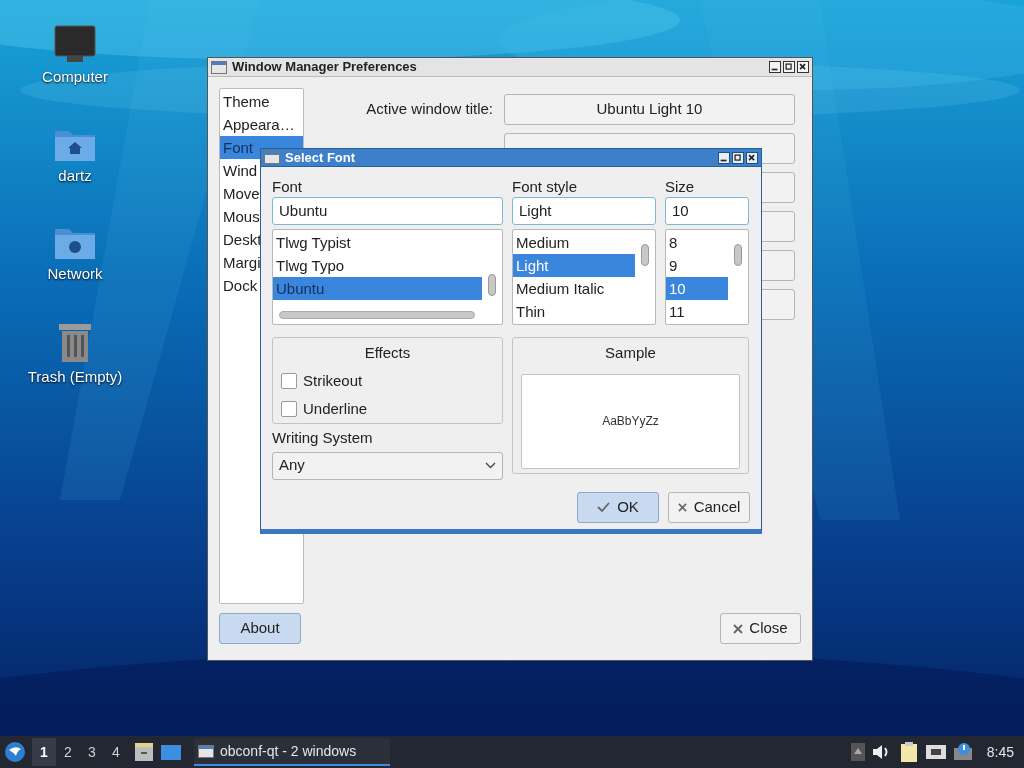 This screenshot has width=1024, height=768. What do you see at coordinates (335, 409) in the screenshot?
I see `checkbox-label: Underline` at bounding box center [335, 409].